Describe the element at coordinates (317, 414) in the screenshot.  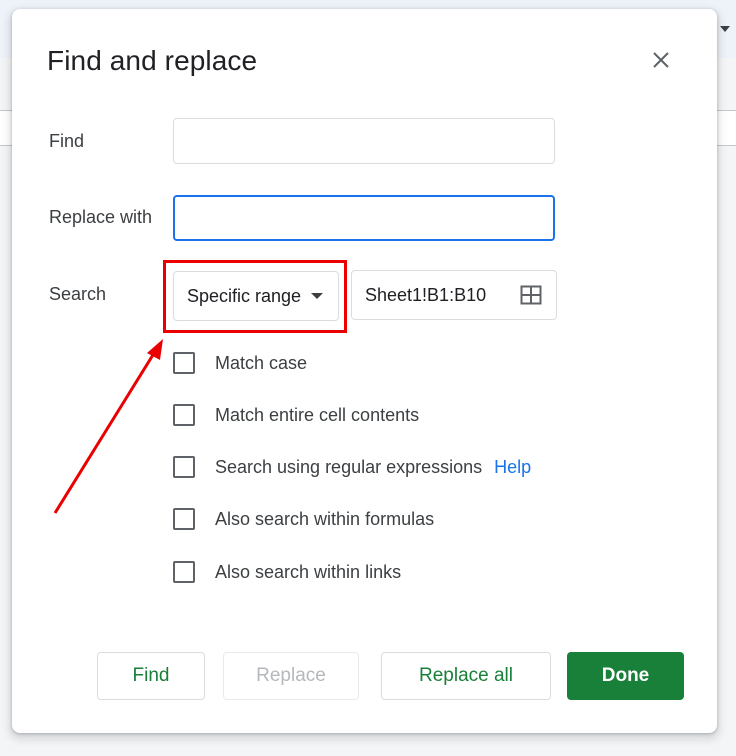
I see `option-label: Match entire cell contents` at that location.